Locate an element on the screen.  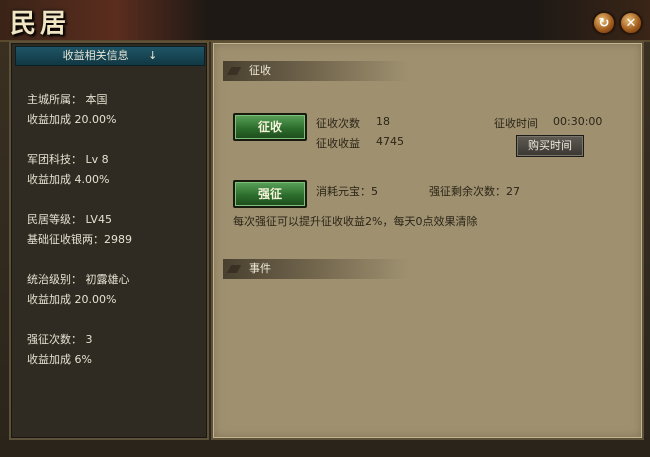
rule-level: 统治级别： 初露雄心 is located at coordinates (78, 279).